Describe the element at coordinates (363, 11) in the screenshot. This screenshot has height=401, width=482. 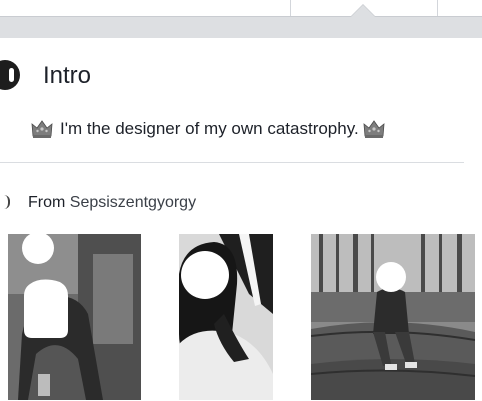
I see `dropdown-pointer` at that location.